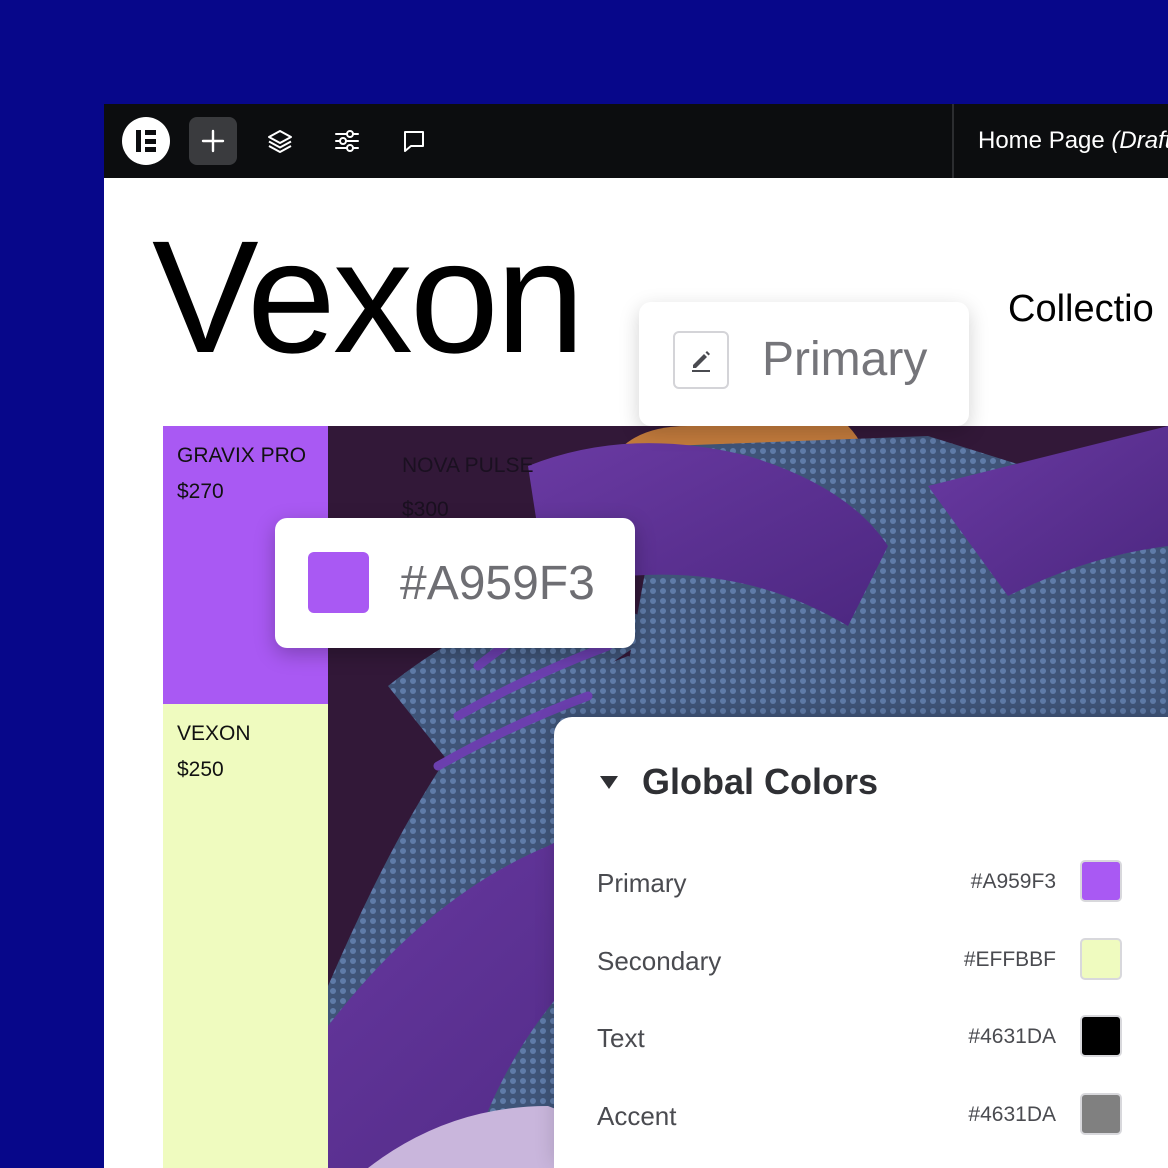  I want to click on global-colors-header: Global Colors, so click(739, 782).